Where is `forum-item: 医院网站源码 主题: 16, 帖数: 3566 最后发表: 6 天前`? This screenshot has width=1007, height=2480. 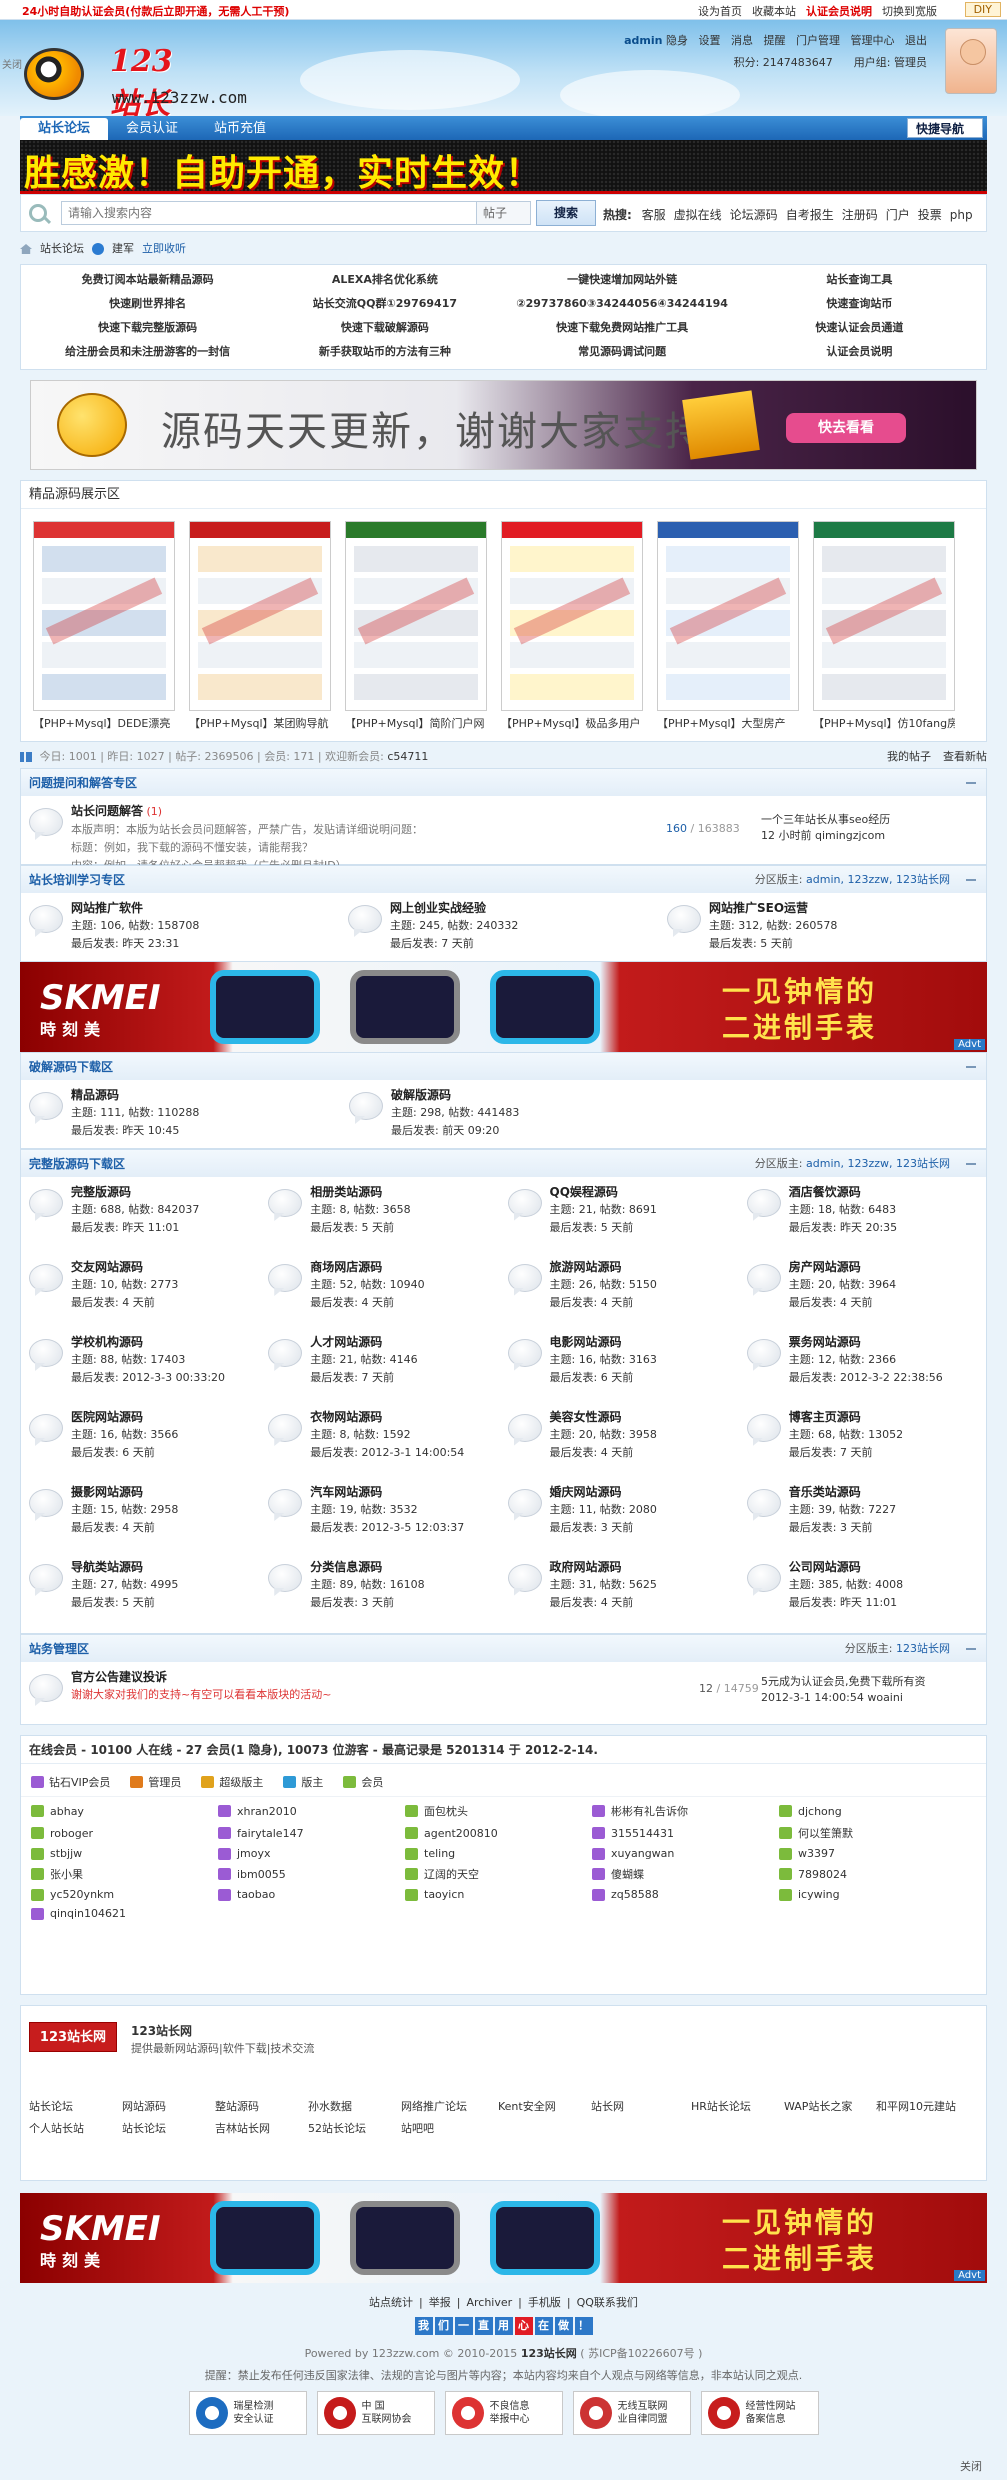 forum-item: 医院网站源码 主题: 16, 帖数: 3566 最后发表: 6 天前 is located at coordinates (148, 1445).